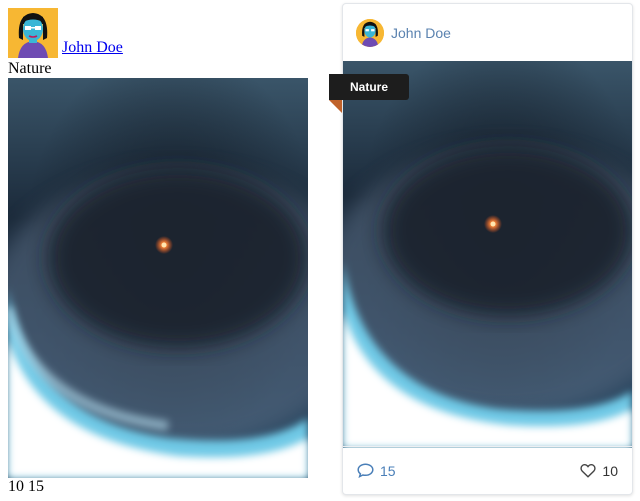  I want to click on card-author-avatar, so click(370, 32).